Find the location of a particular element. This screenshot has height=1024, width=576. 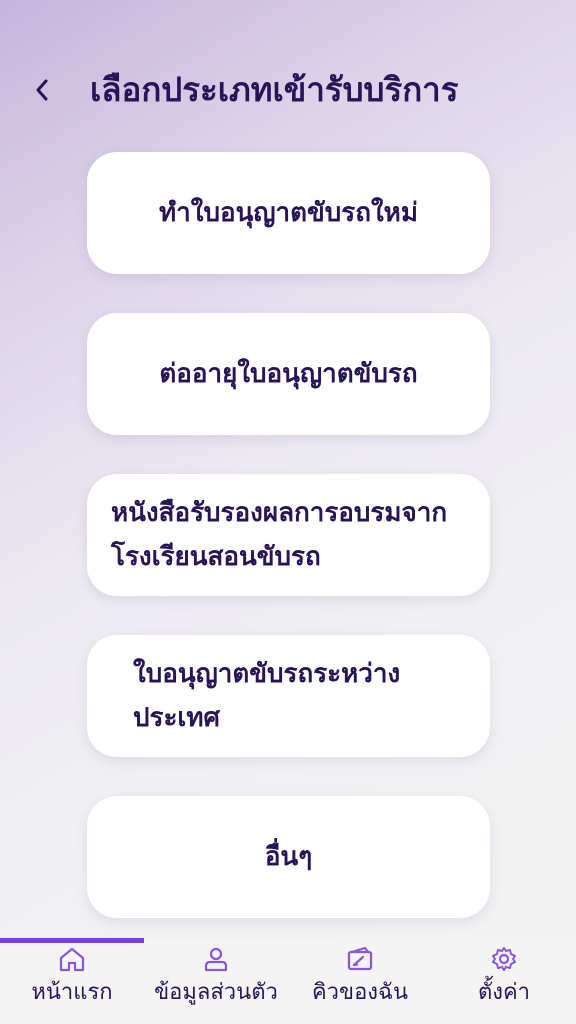

home-icon is located at coordinates (72, 959).